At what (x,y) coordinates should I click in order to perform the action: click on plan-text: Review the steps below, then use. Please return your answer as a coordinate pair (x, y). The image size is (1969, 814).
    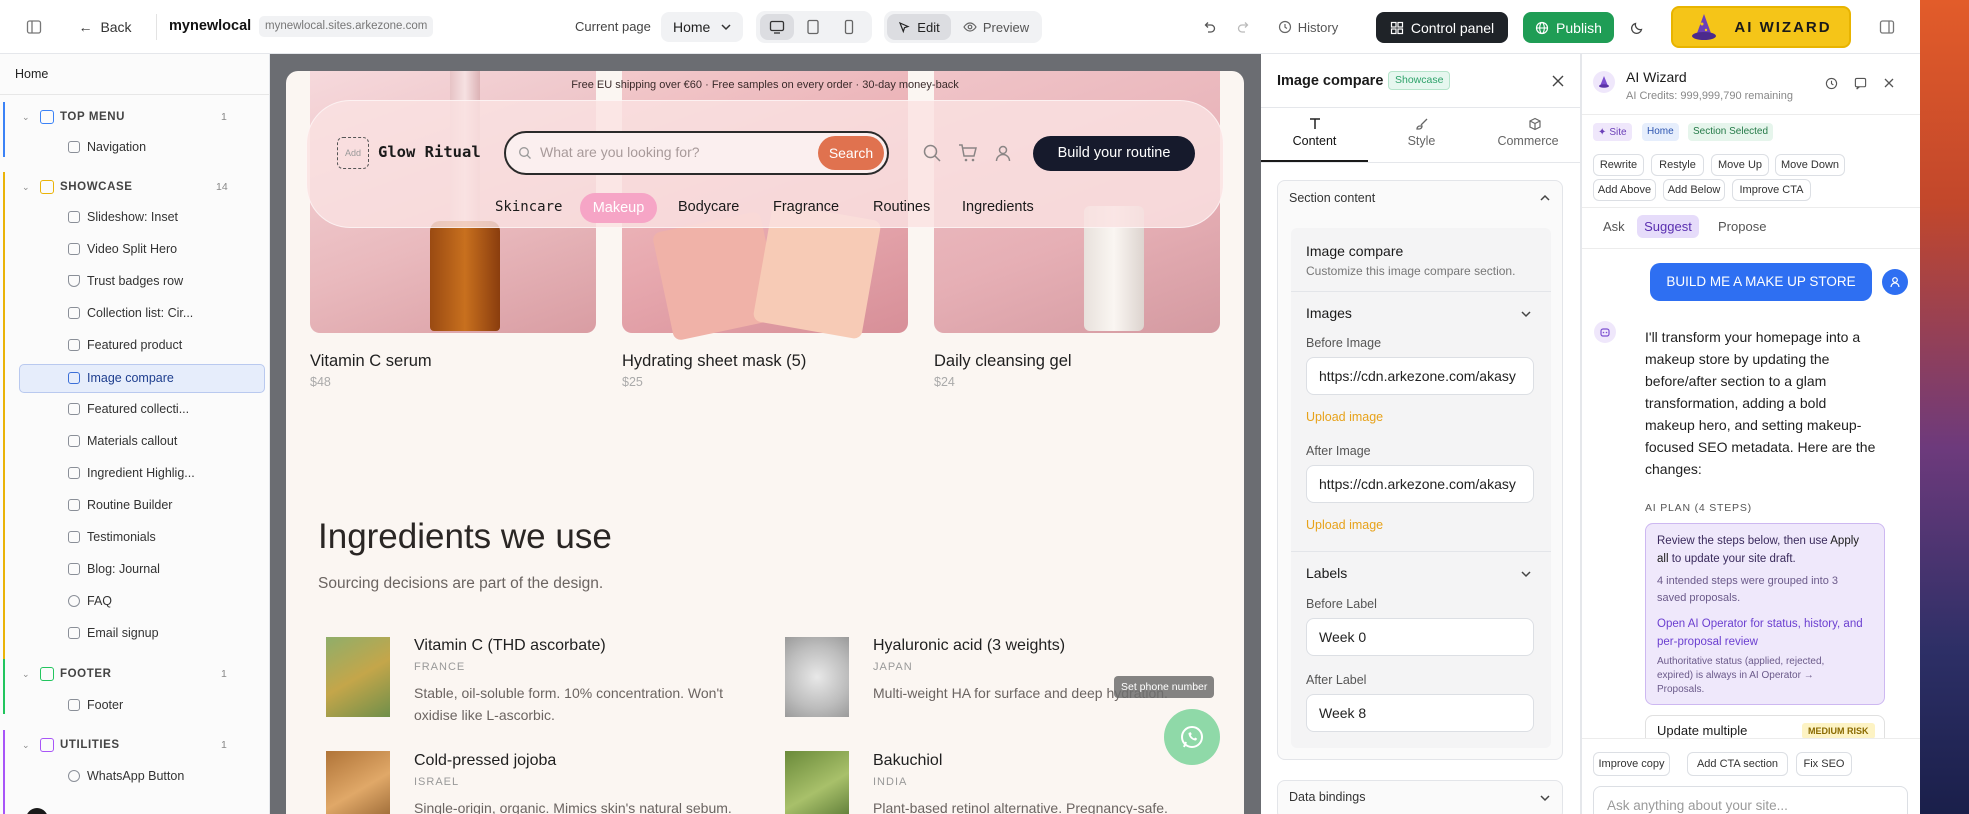
    Looking at the image, I should click on (1744, 541).